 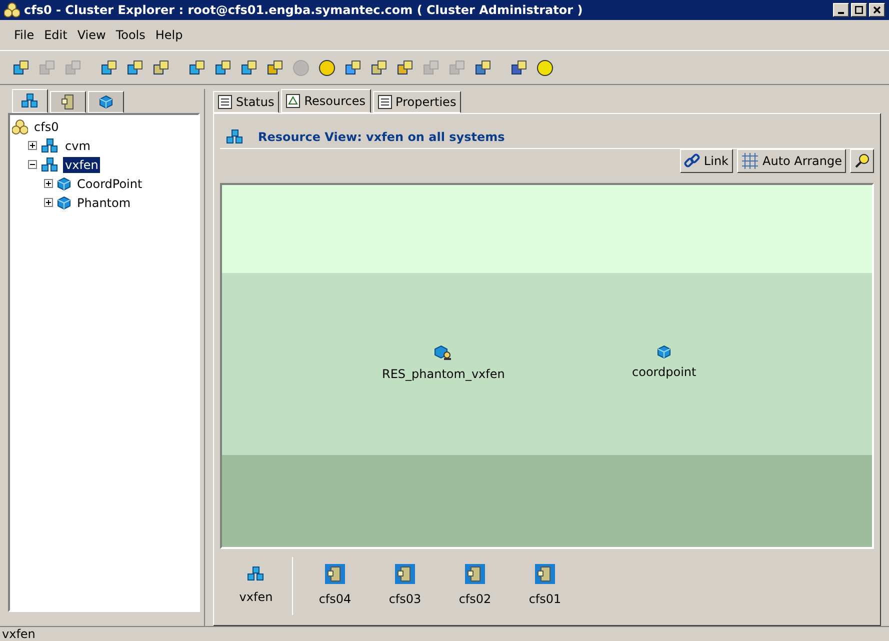 I want to click on tab: Resources, so click(x=326, y=101).